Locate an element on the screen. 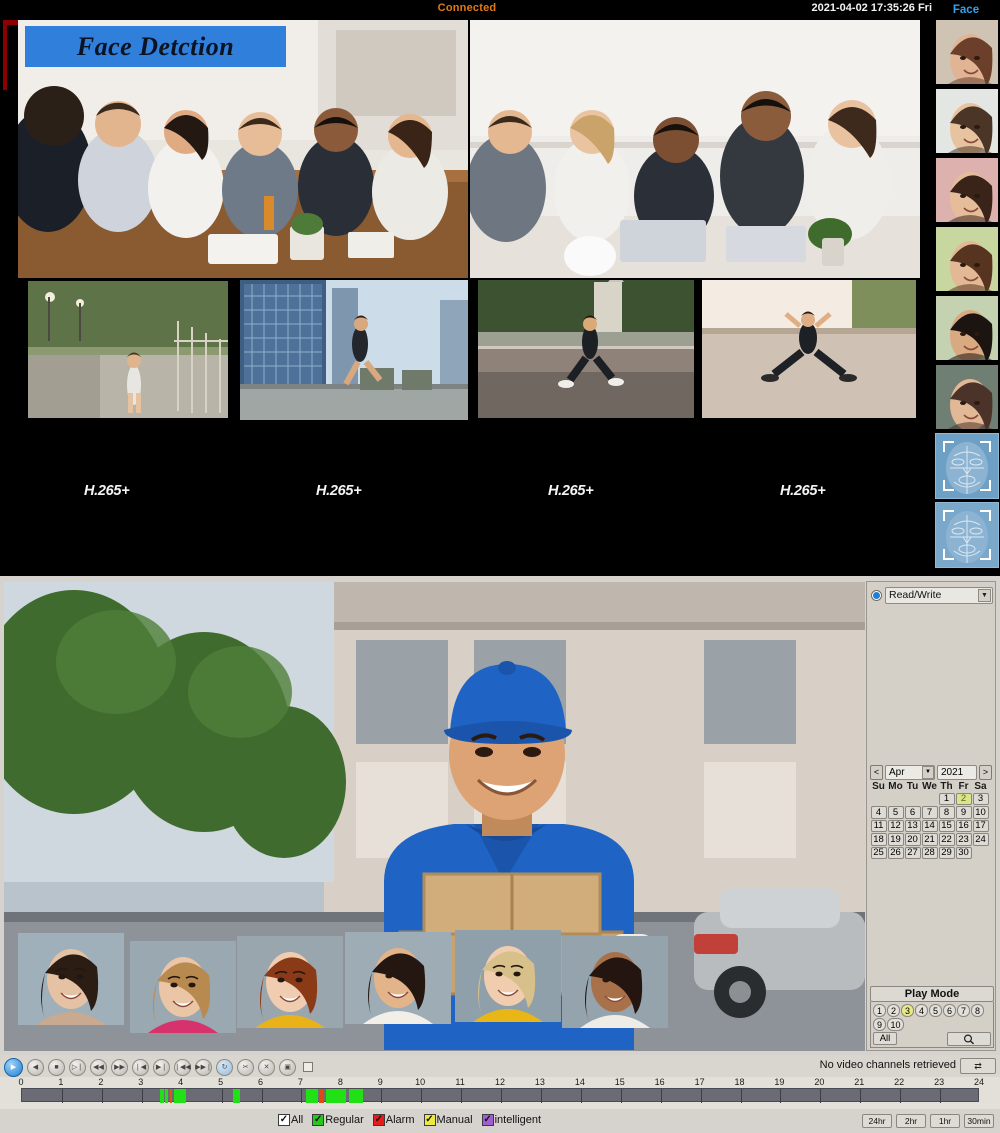 The height and width of the screenshot is (1133, 1000). calendar-day-1: 1 is located at coordinates (946, 798).